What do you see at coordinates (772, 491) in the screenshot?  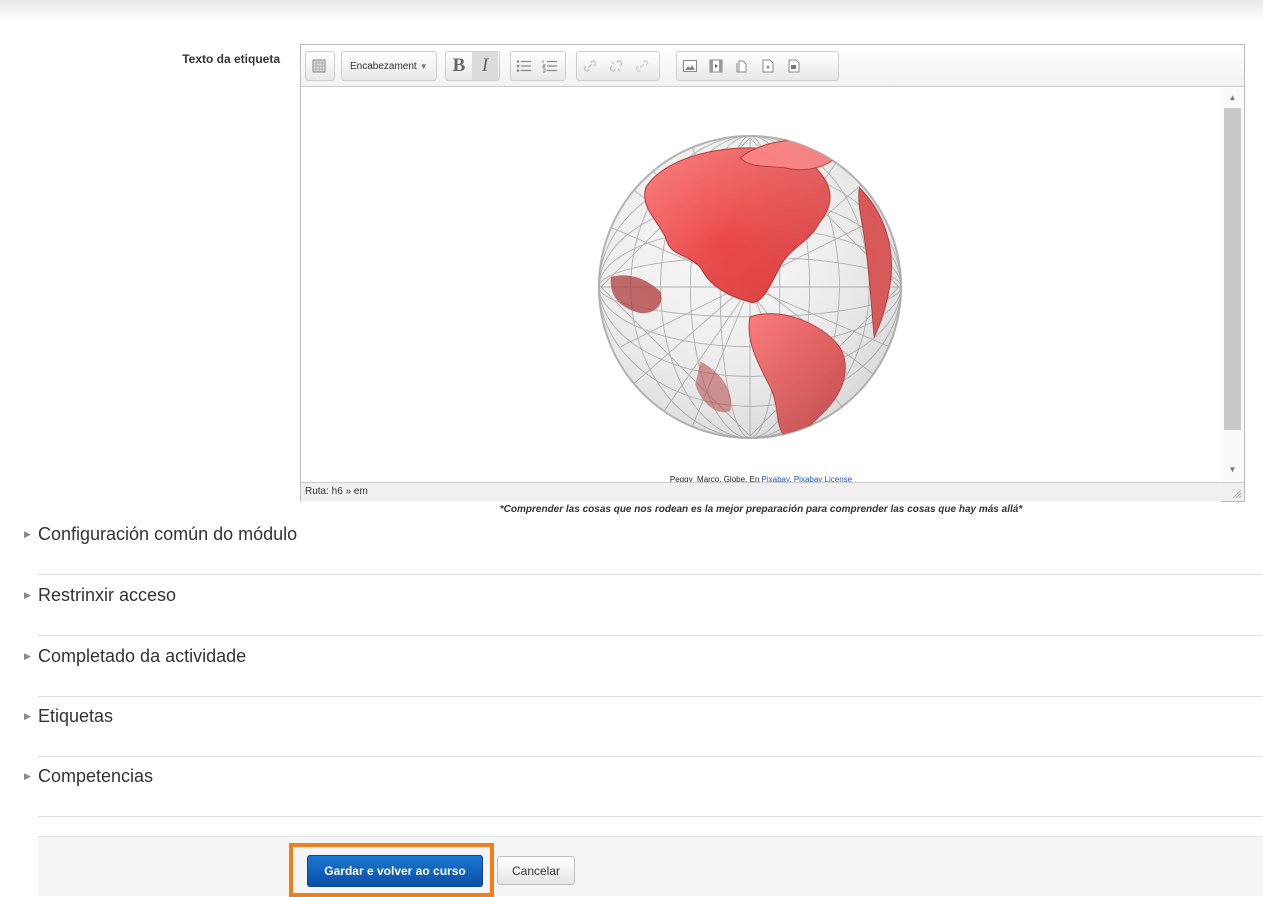 I see `editor-statusbar: Ruta: h6 » em` at bounding box center [772, 491].